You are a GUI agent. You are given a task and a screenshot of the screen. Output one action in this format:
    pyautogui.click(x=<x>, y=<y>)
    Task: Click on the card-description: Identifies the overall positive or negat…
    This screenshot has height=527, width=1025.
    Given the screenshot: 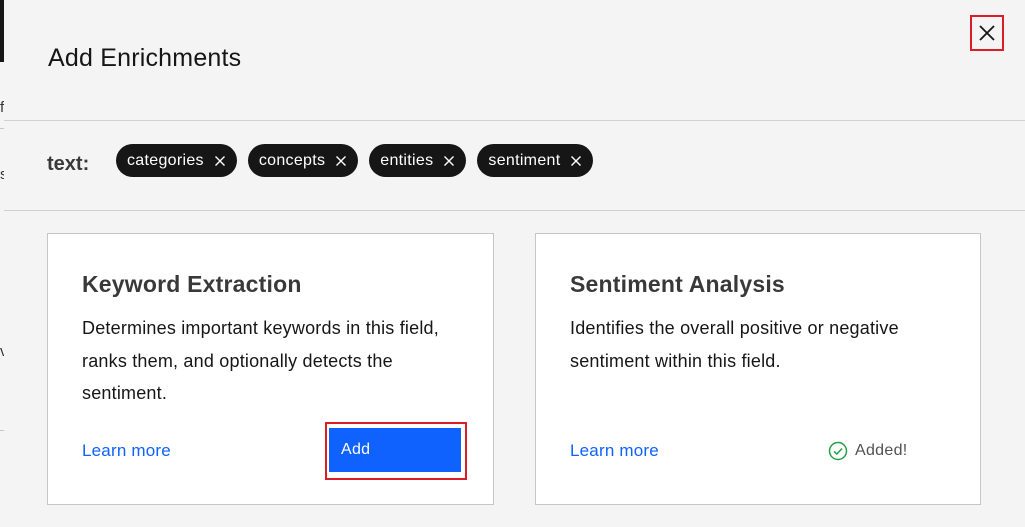 What is the action you would take?
    pyautogui.click(x=734, y=344)
    